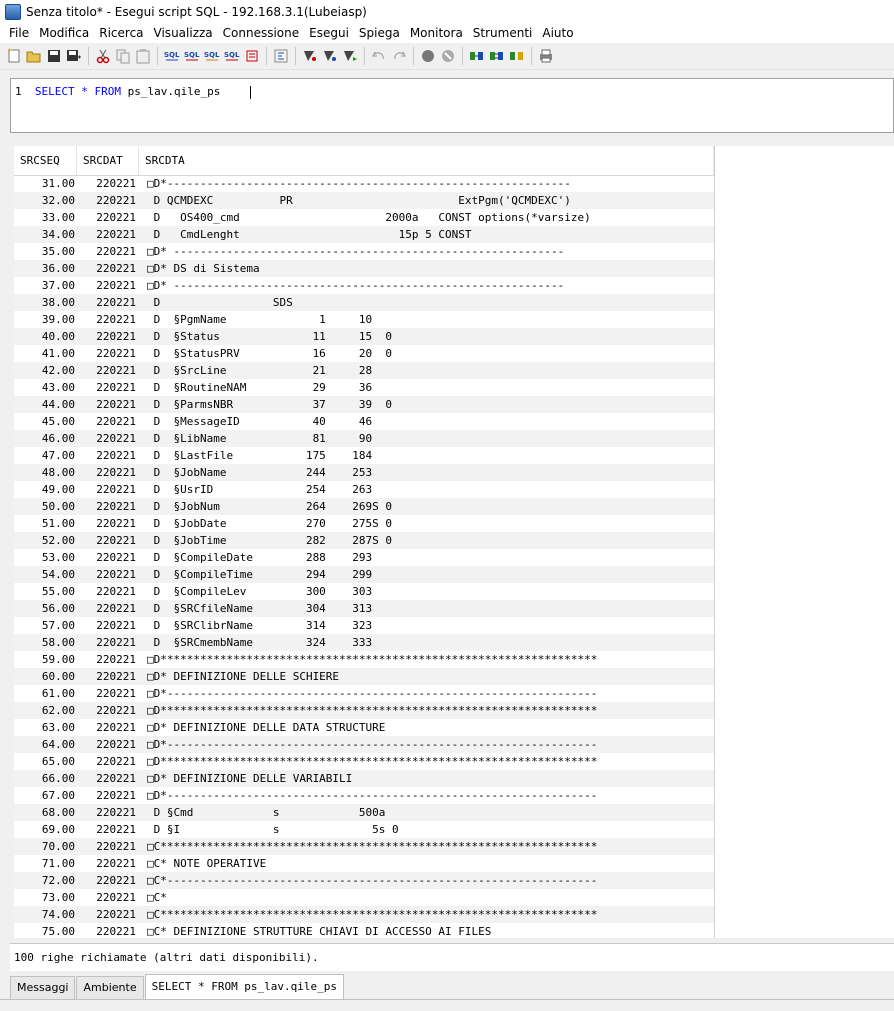  I want to click on cell-srcdta: D §CompileLev 300 303, so click(426, 591).